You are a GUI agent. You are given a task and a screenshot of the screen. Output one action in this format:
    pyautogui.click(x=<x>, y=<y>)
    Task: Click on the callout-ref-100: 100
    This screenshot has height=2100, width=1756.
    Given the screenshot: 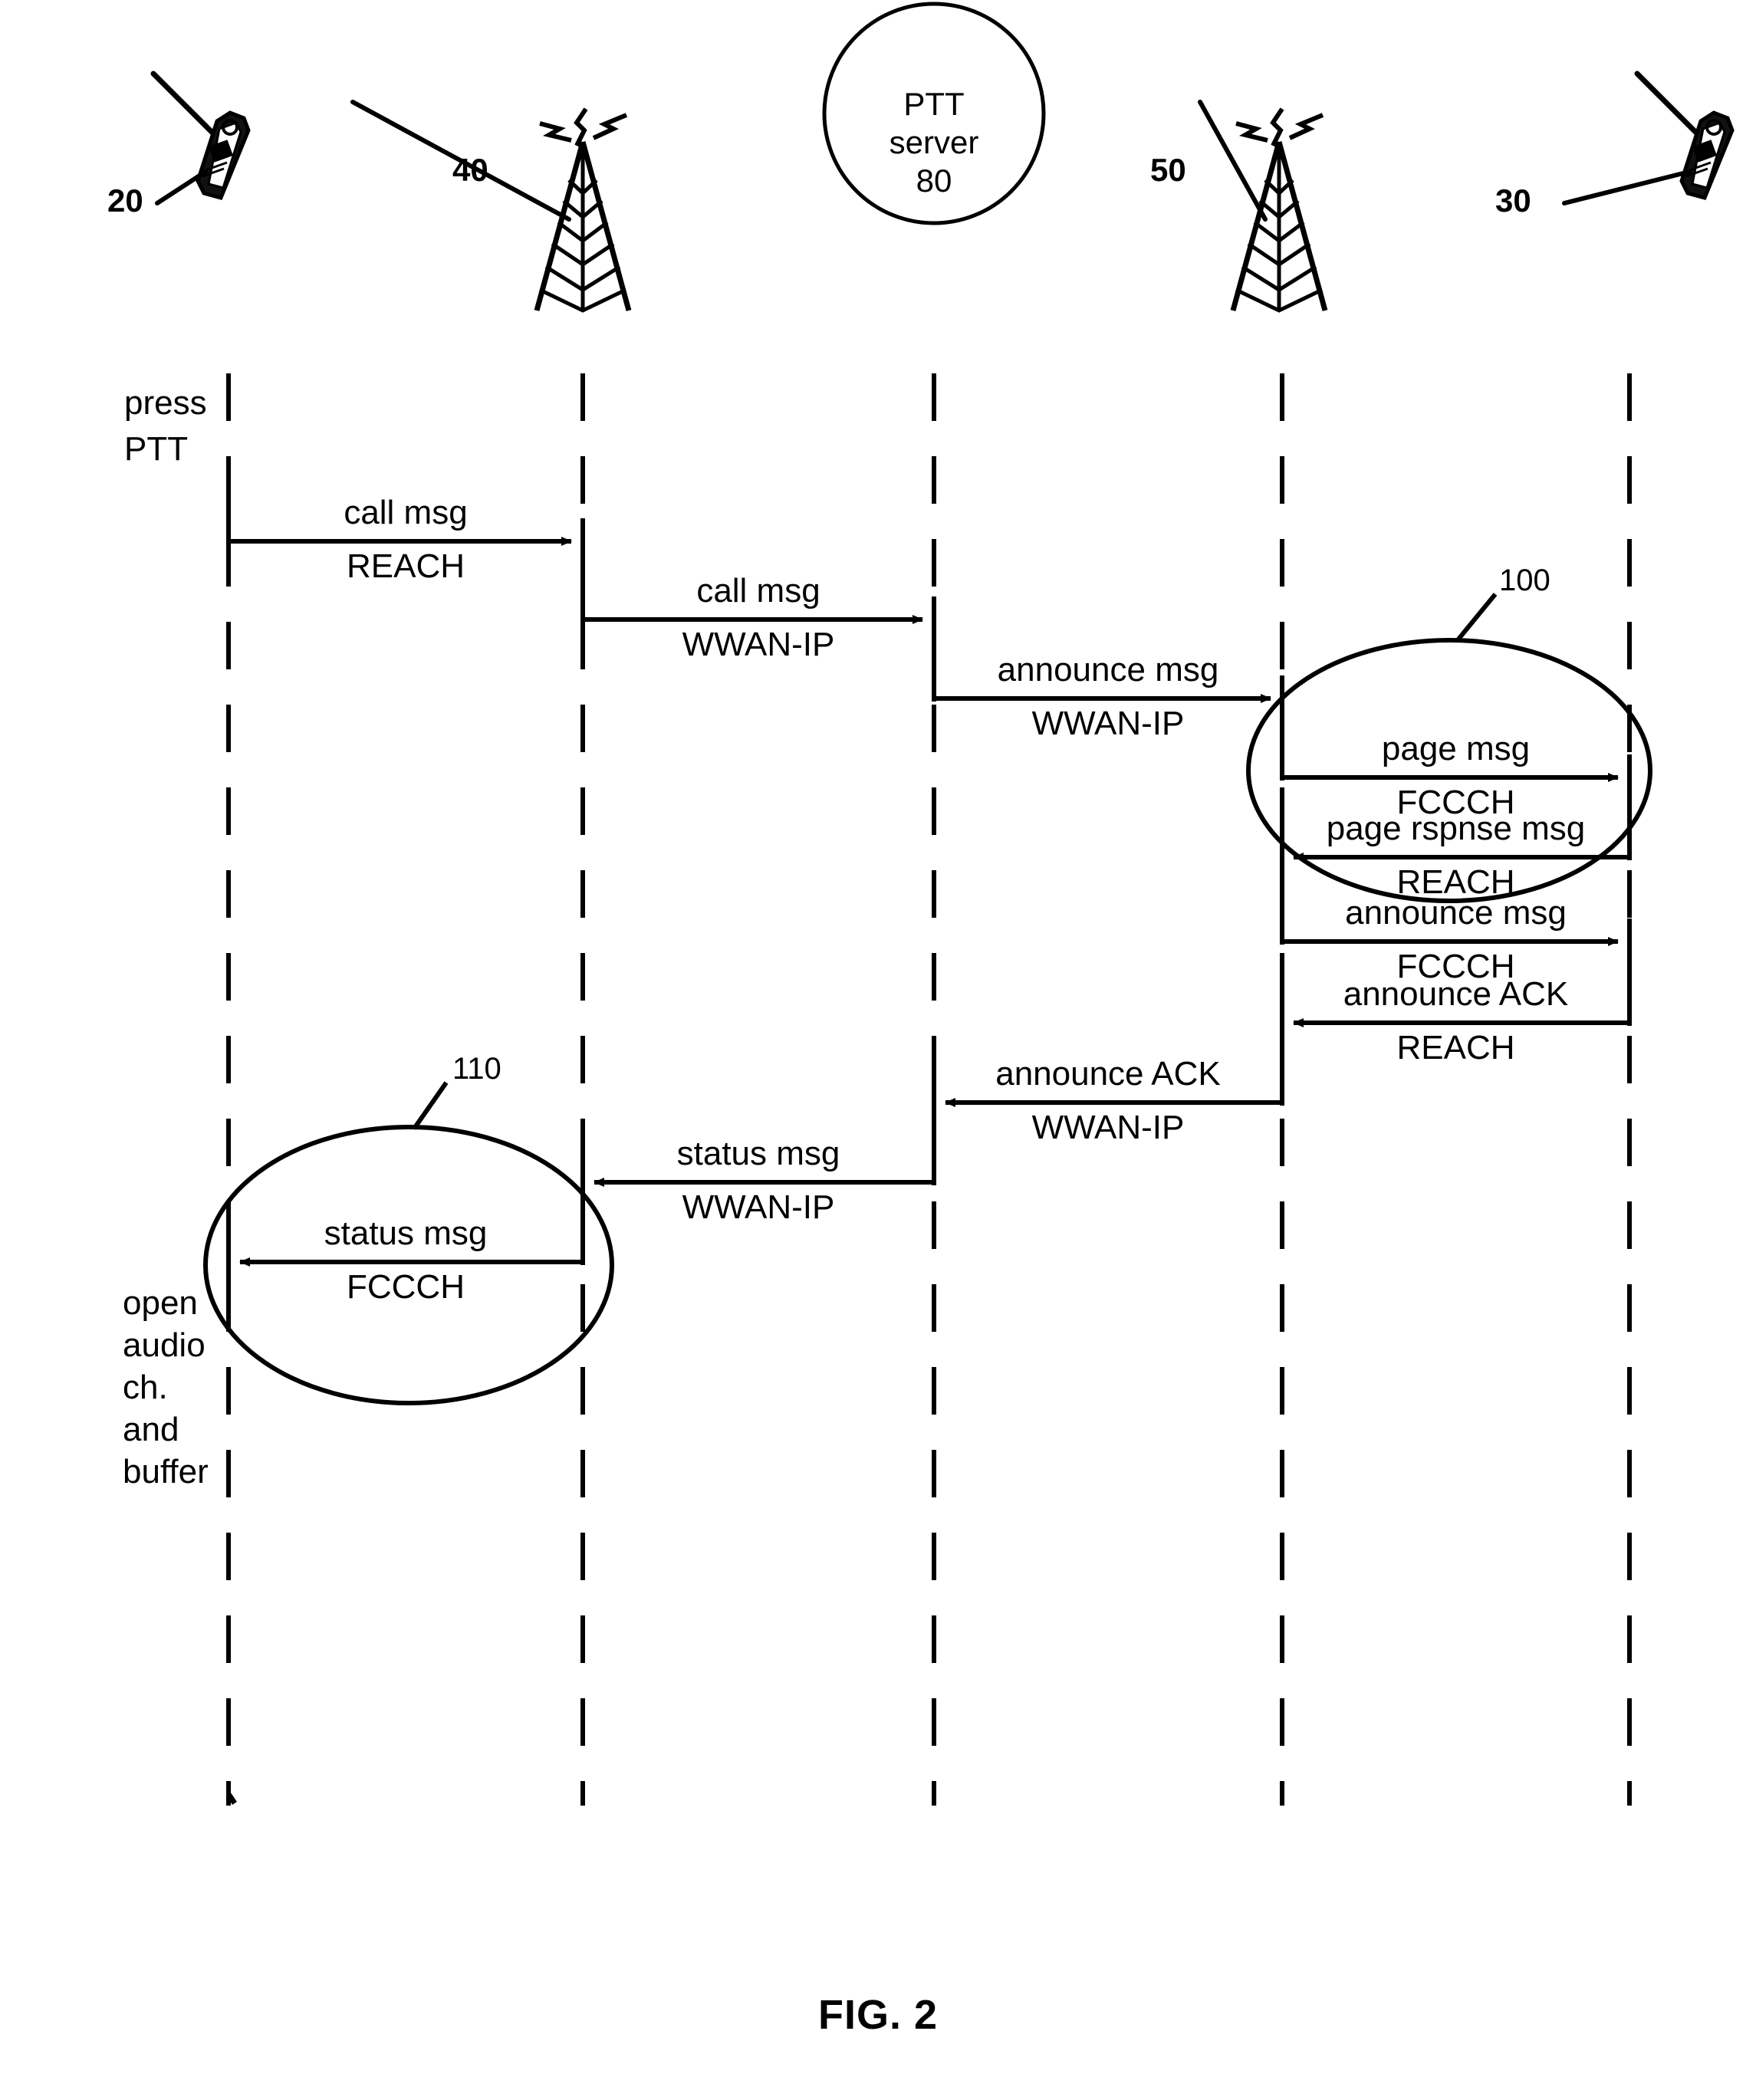 What is the action you would take?
    pyautogui.click(x=1524, y=580)
    